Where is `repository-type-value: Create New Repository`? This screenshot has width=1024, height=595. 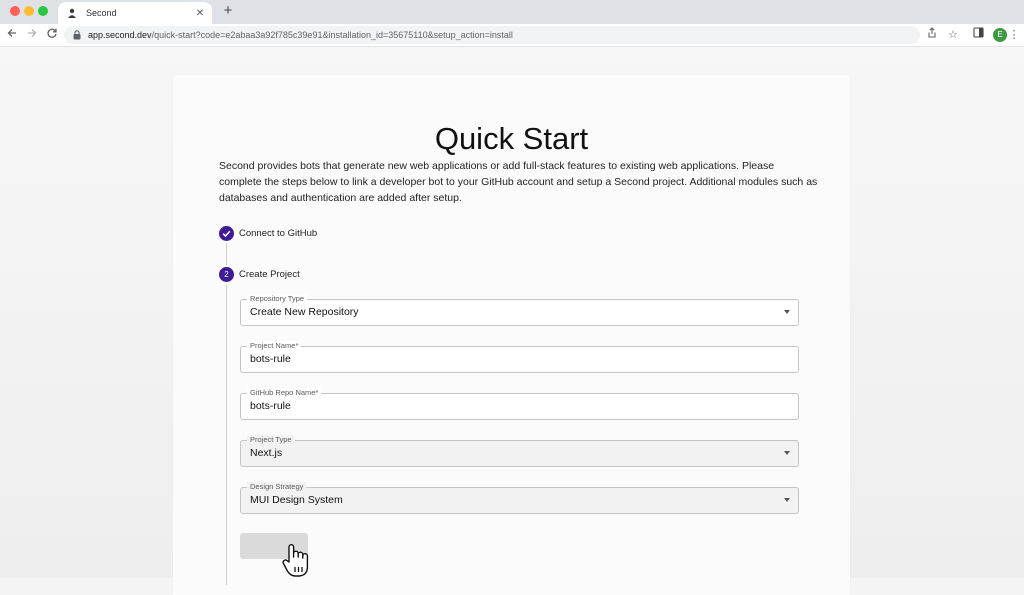
repository-type-value: Create New Repository is located at coordinates (304, 312).